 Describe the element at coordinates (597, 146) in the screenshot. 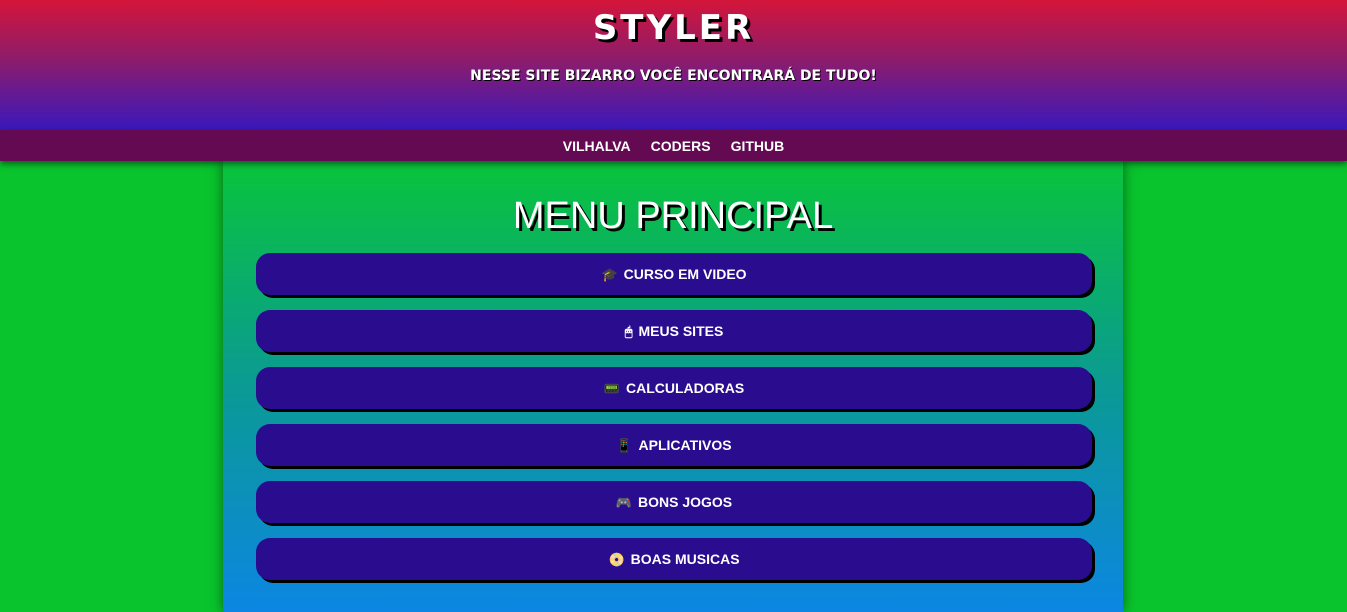

I see `nav-link-vilhalva: VILHALVA` at that location.